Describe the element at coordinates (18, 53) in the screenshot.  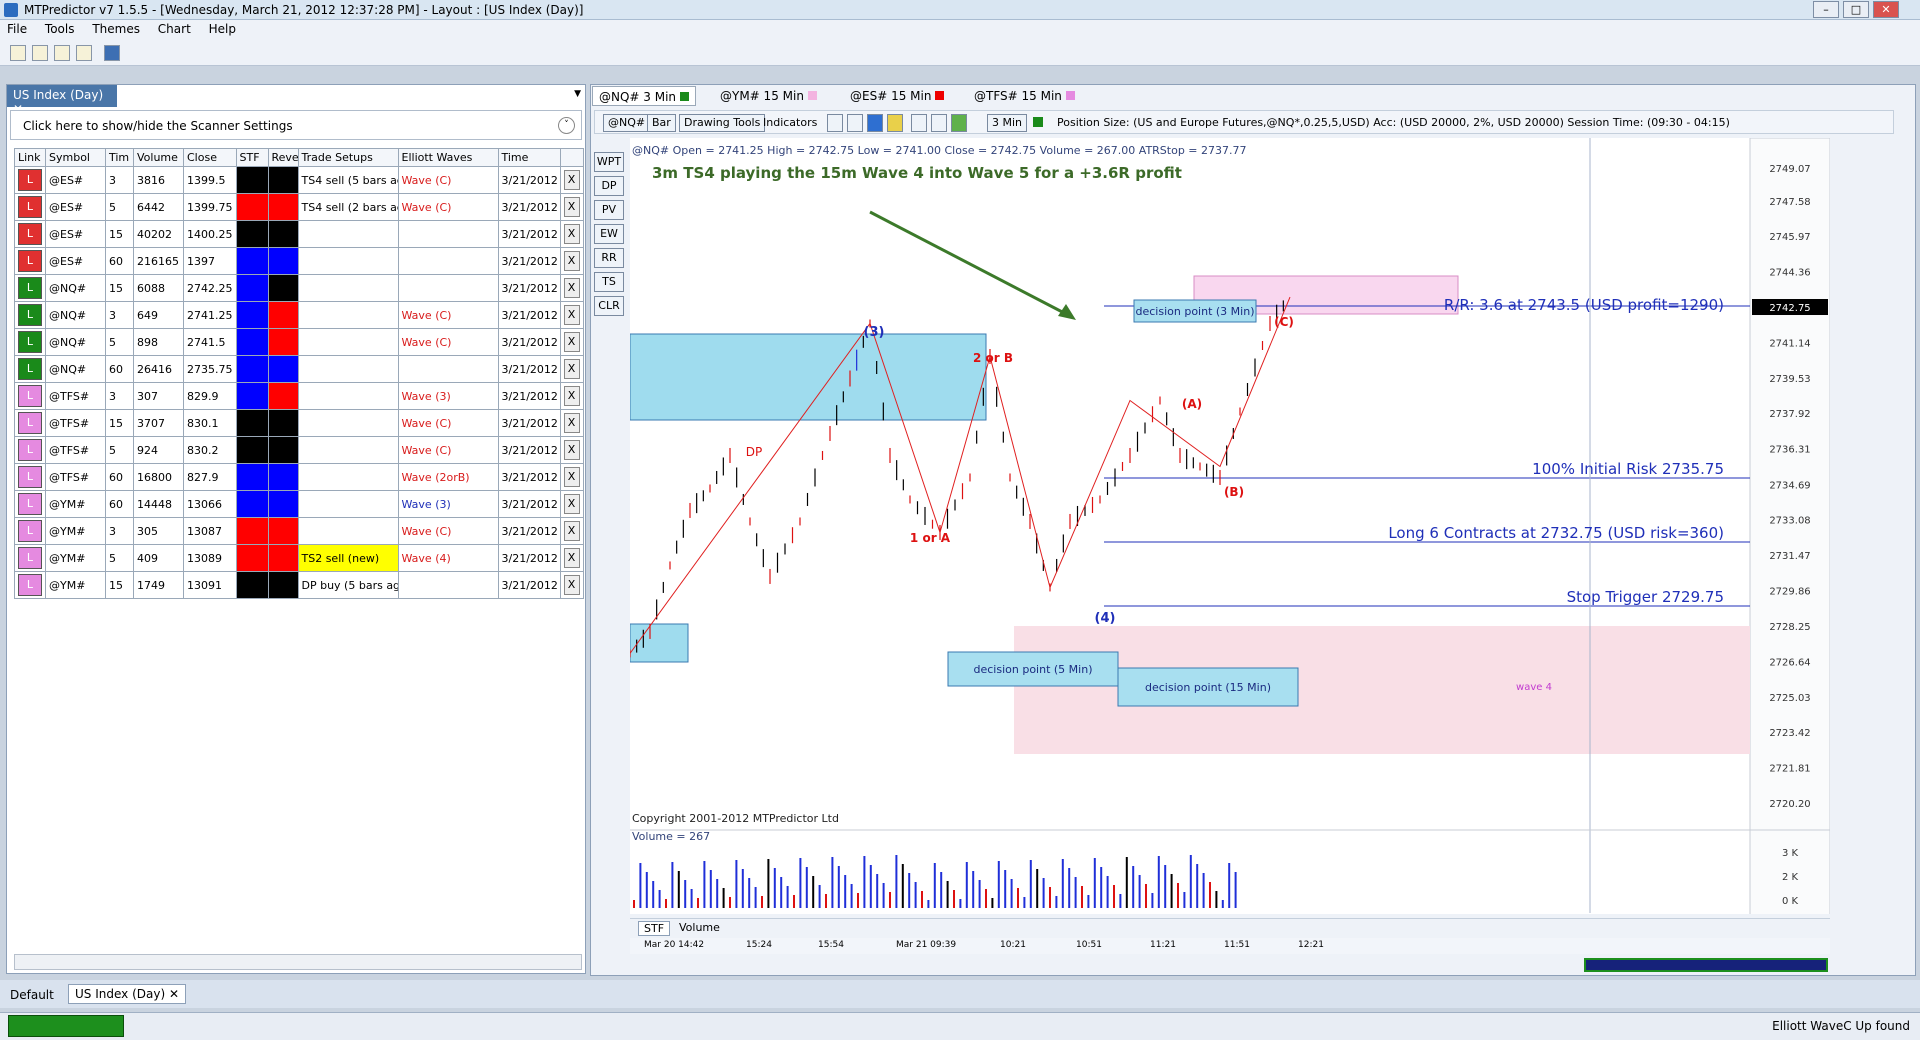
I see `open-icon` at that location.